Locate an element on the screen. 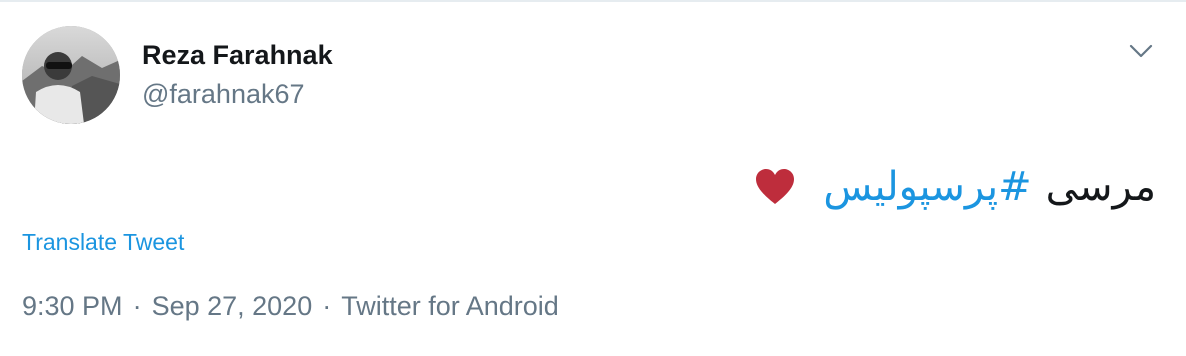 The height and width of the screenshot is (356, 1186). author-handle: @farahnak67 is located at coordinates (223, 94).